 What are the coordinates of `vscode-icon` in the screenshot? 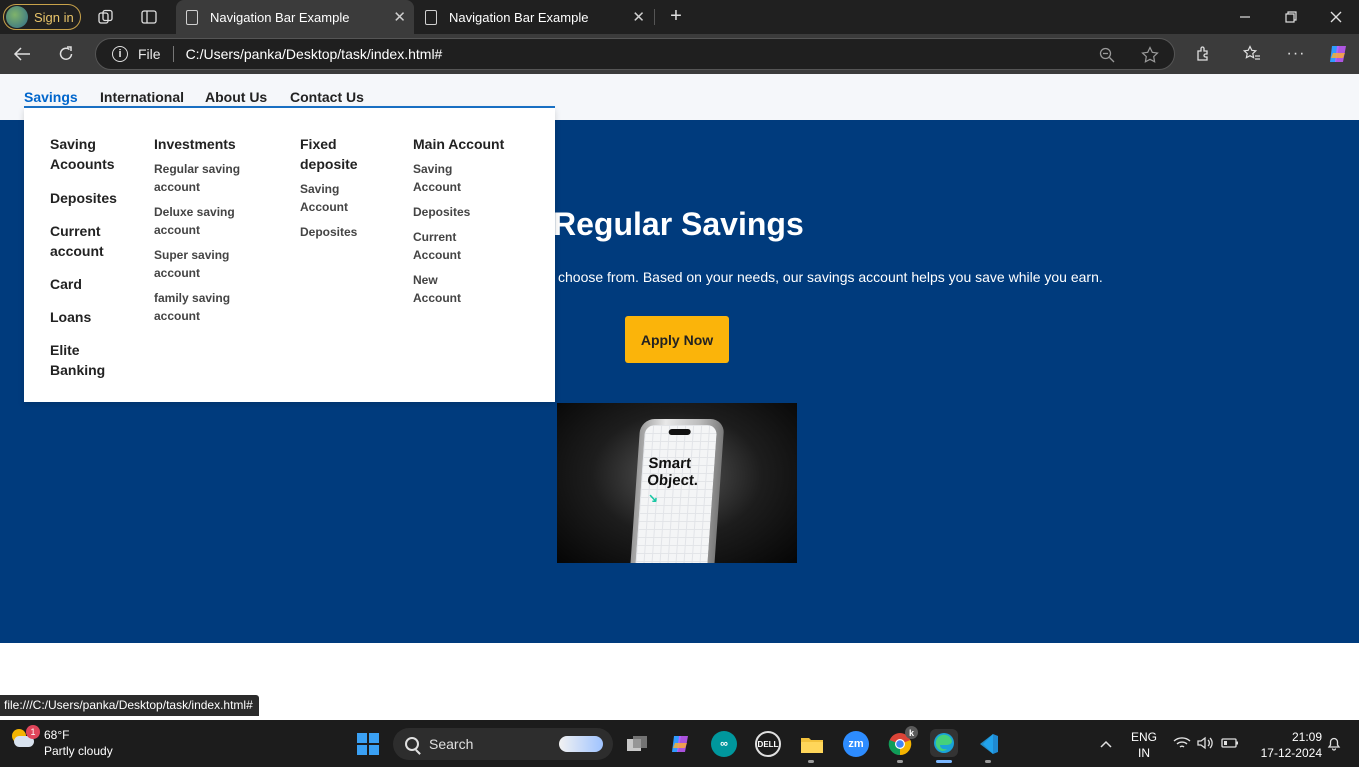 It's located at (988, 744).